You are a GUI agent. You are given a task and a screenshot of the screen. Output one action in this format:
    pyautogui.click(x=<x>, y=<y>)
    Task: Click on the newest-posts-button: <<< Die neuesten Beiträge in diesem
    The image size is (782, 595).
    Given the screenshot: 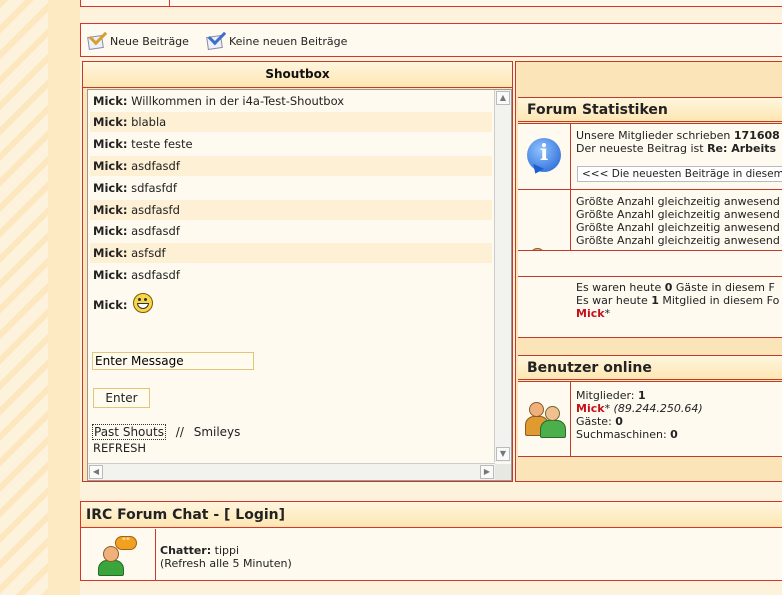 What is the action you would take?
    pyautogui.click(x=679, y=174)
    